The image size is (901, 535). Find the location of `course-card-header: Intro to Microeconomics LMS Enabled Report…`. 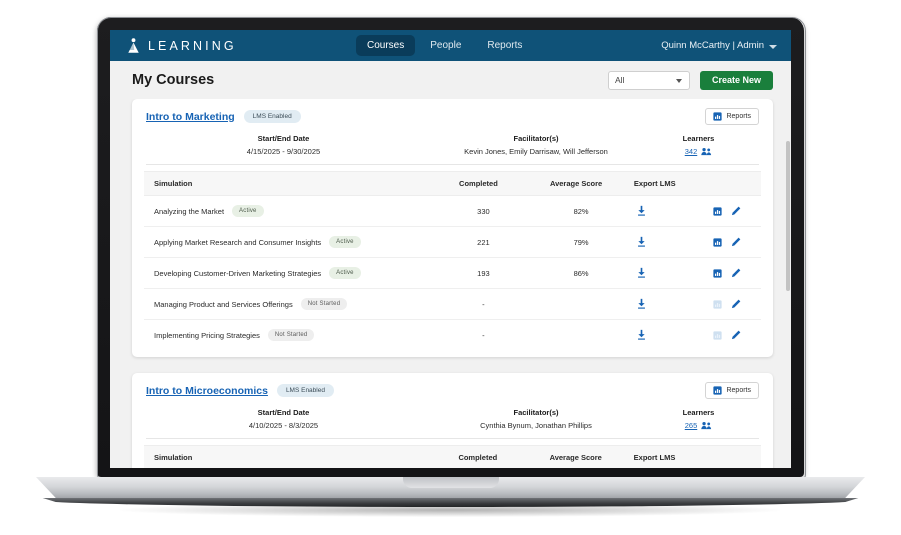

course-card-header: Intro to Microeconomics LMS Enabled Report… is located at coordinates (452, 390).